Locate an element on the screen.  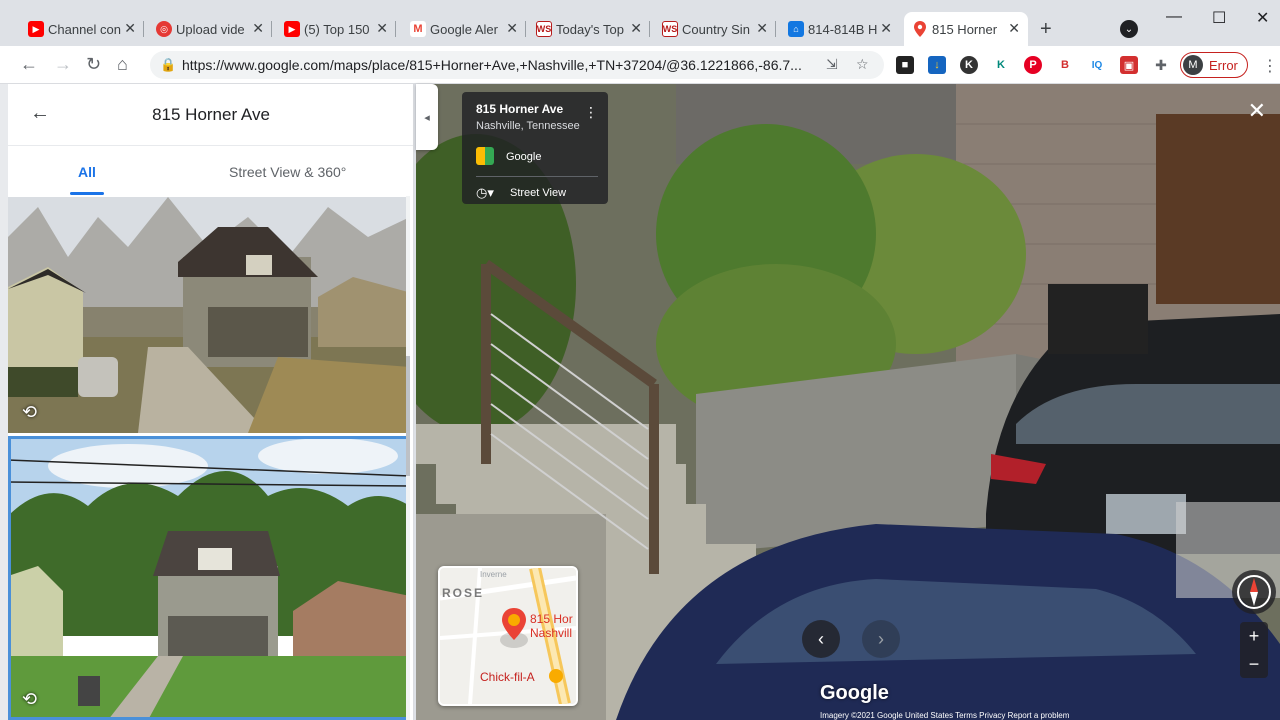
browser-tab-5: WS Today's Top ✕ is located at coordinates (589, 29).